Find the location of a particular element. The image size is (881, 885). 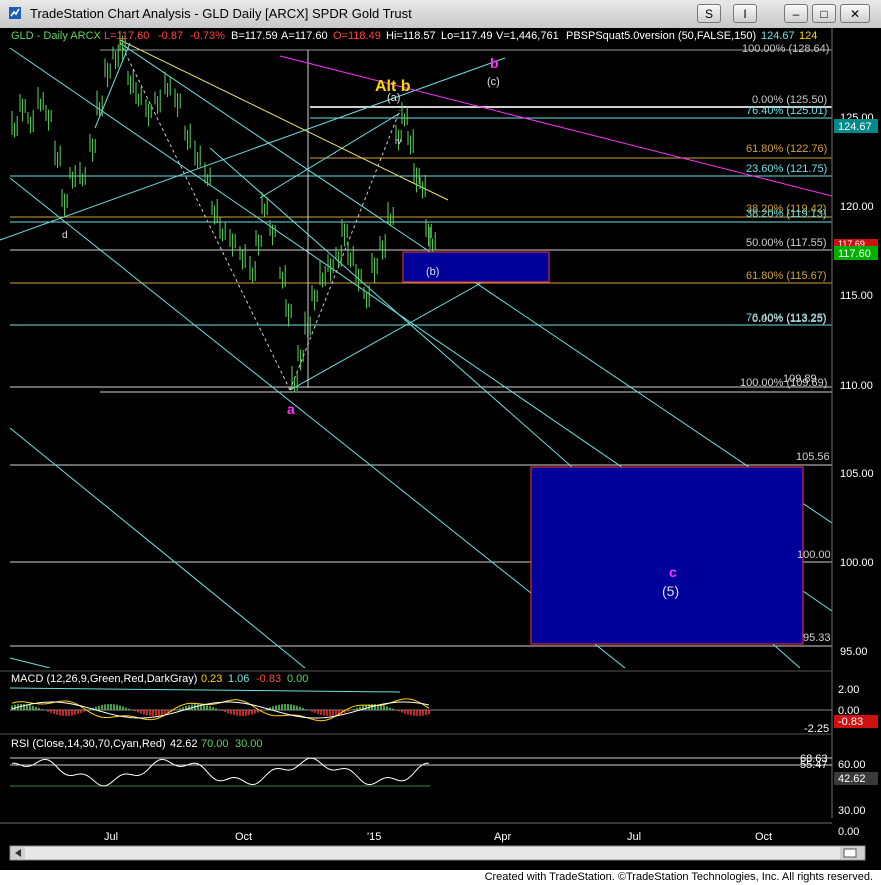

b-target-box is located at coordinates (476, 267).